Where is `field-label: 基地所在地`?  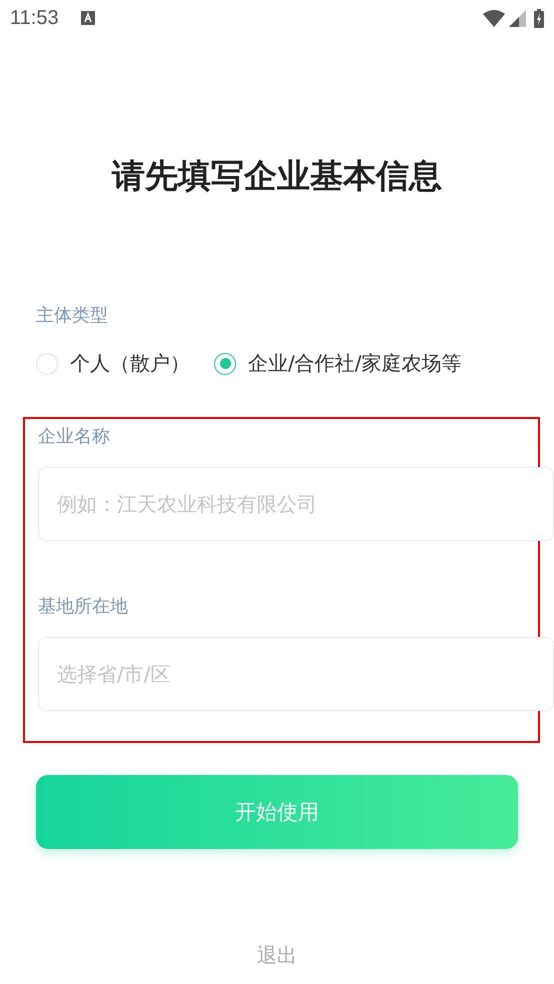 field-label: 基地所在地 is located at coordinates (83, 607).